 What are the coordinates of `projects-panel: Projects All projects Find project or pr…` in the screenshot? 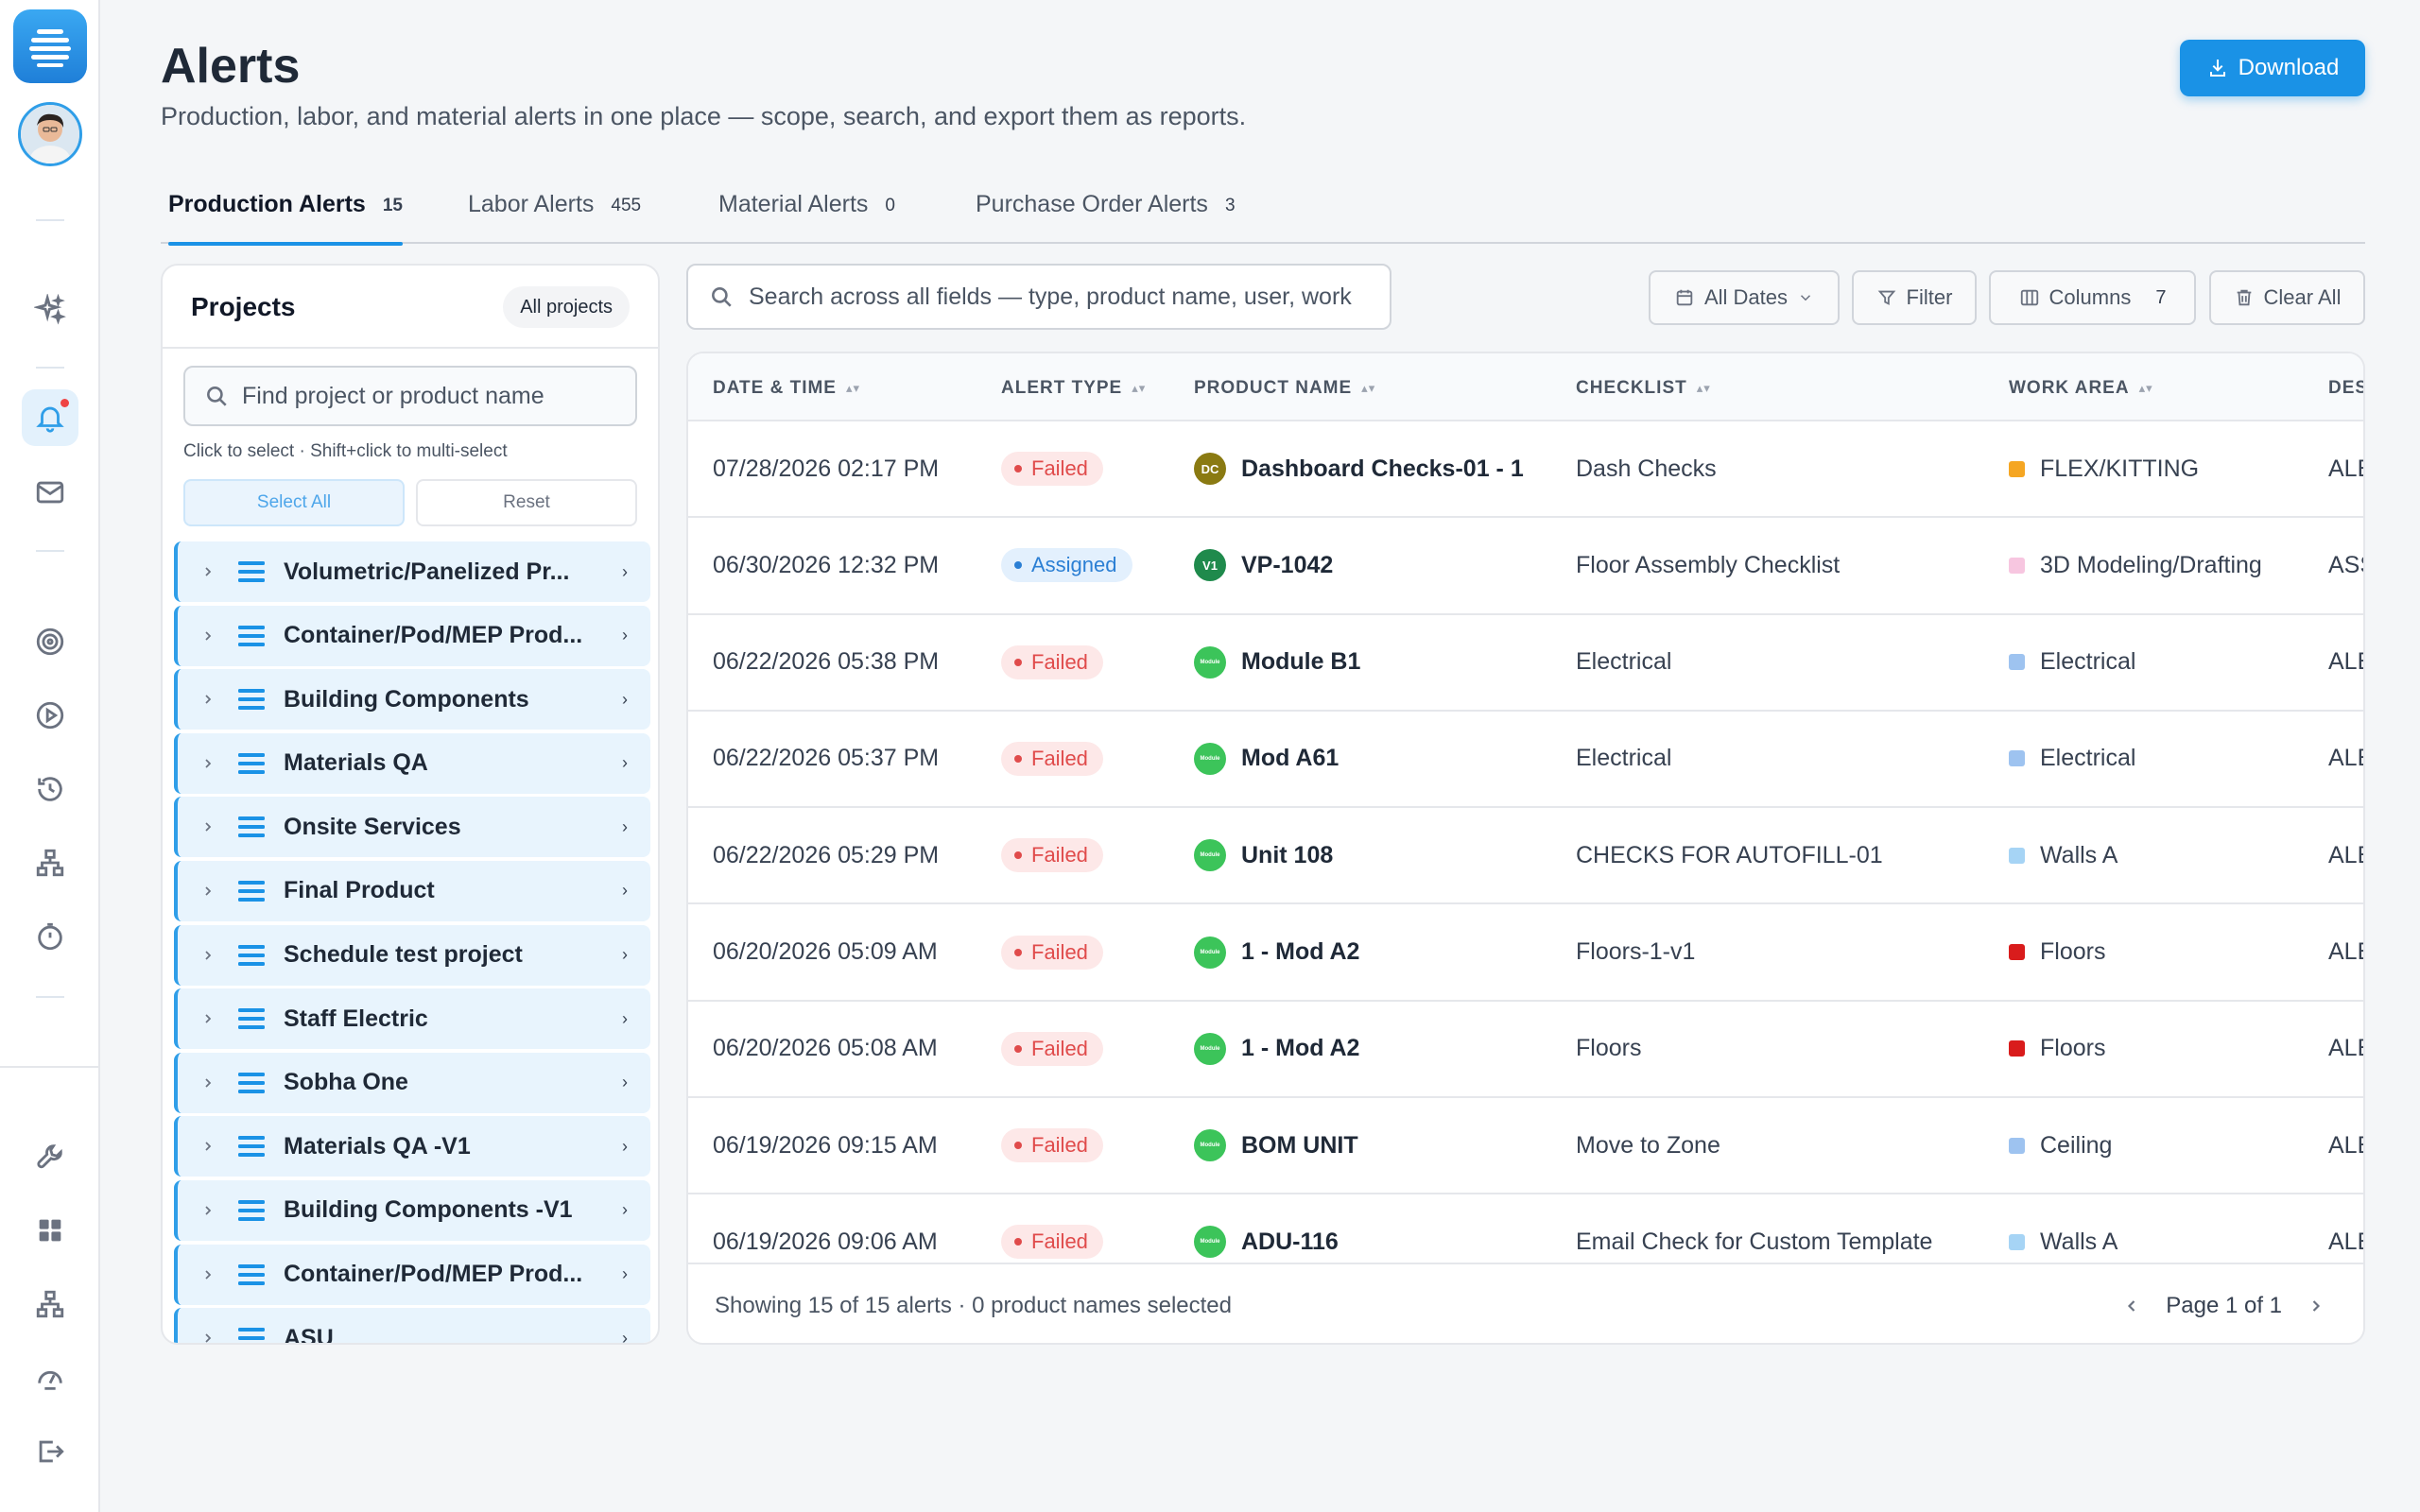 It's located at (410, 804).